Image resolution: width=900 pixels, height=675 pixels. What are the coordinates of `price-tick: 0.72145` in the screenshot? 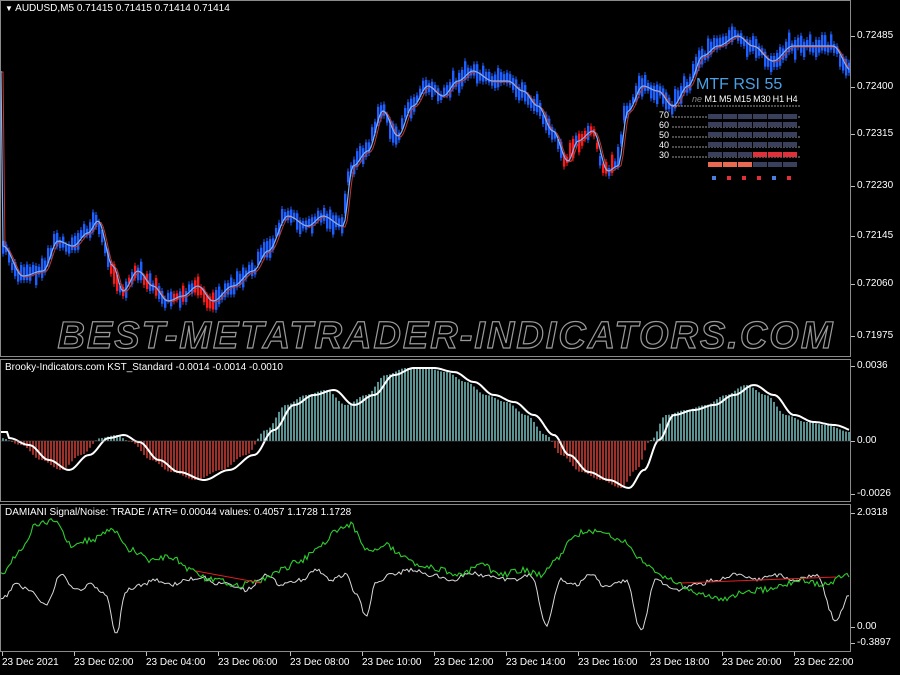 It's located at (875, 235).